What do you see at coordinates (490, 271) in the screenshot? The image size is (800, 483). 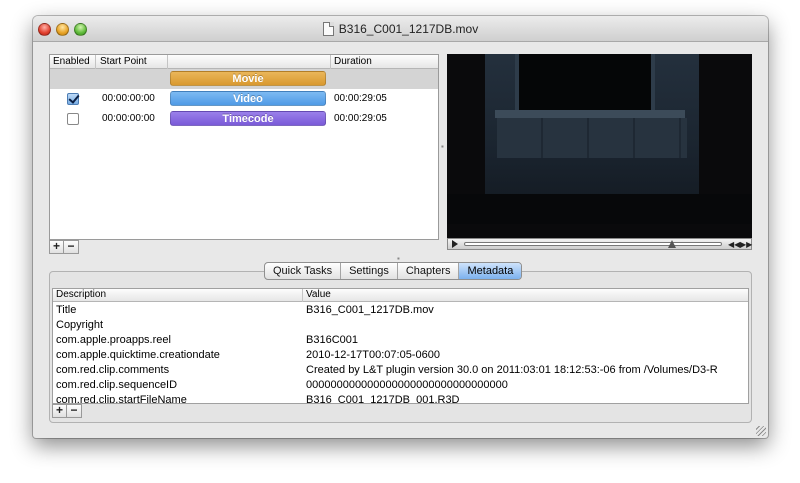 I see `tab-metadata: Metadata` at bounding box center [490, 271].